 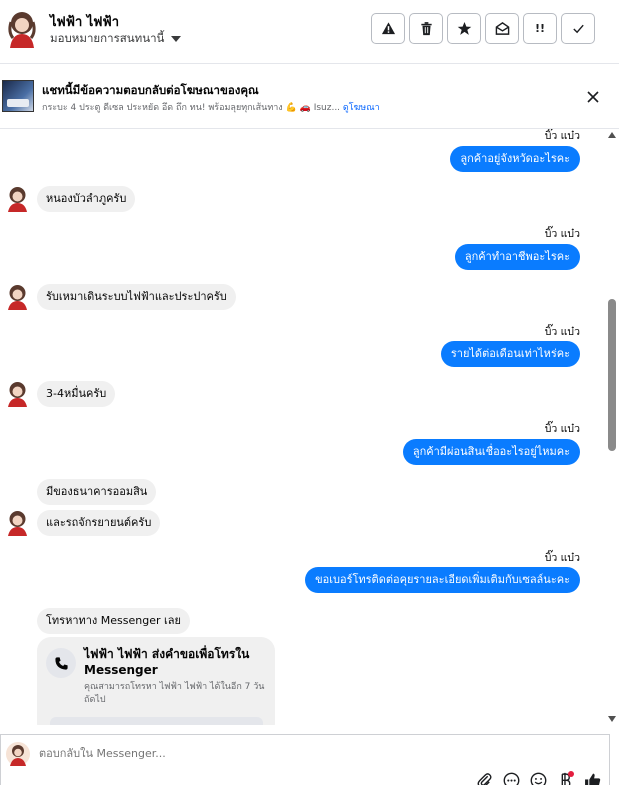 What do you see at coordinates (612, 135) in the screenshot?
I see `scroll-up-arrow-icon` at bounding box center [612, 135].